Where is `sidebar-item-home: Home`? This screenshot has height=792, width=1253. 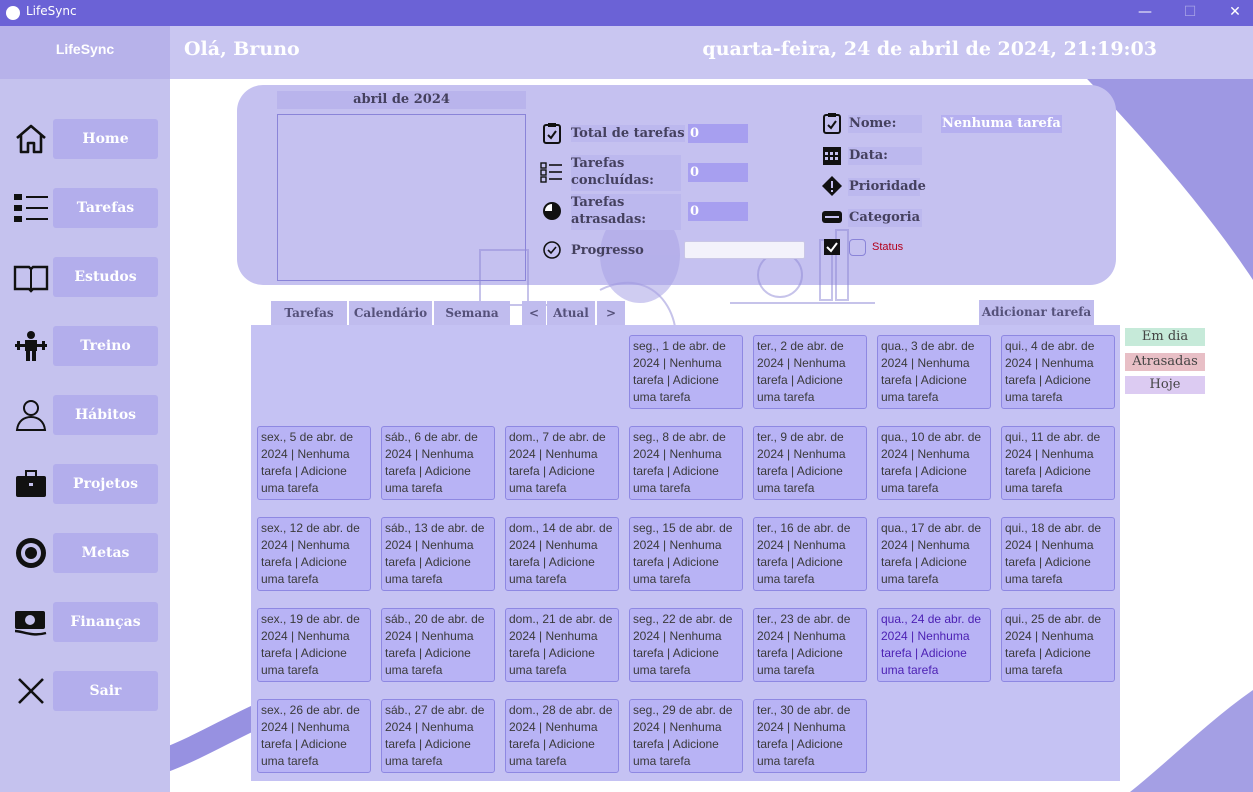
sidebar-item-home: Home is located at coordinates (85, 139).